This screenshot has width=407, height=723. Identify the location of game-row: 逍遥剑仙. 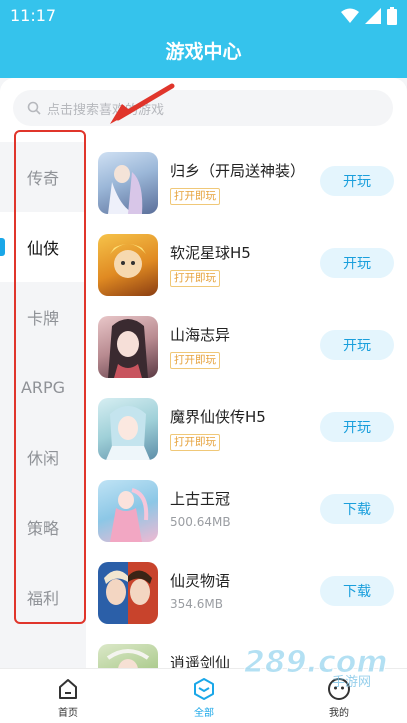
(246, 652).